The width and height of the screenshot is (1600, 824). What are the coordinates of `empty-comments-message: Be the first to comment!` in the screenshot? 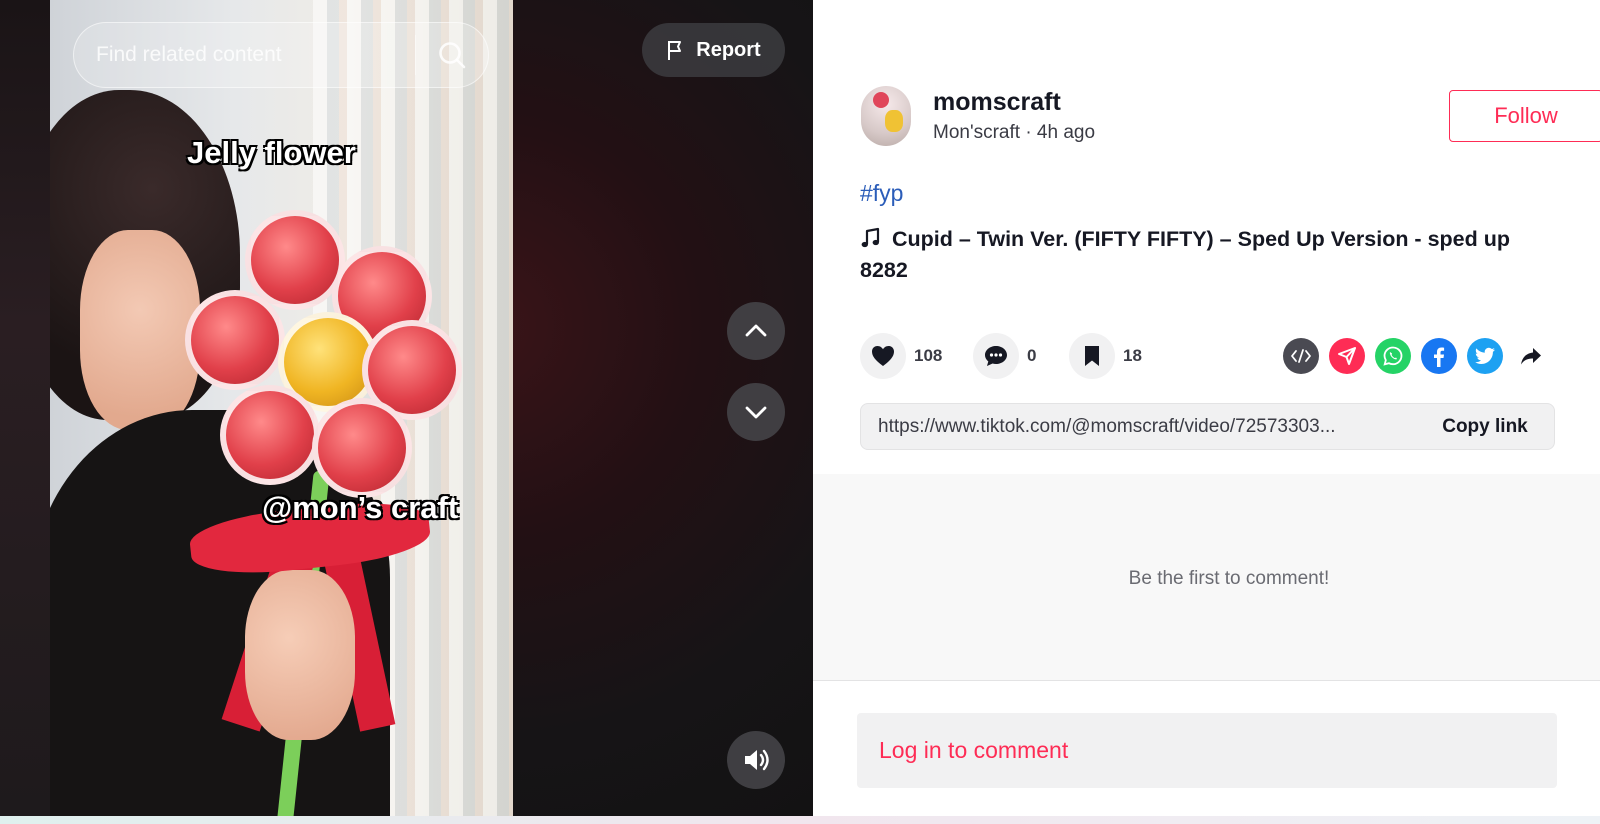 It's located at (1229, 578).